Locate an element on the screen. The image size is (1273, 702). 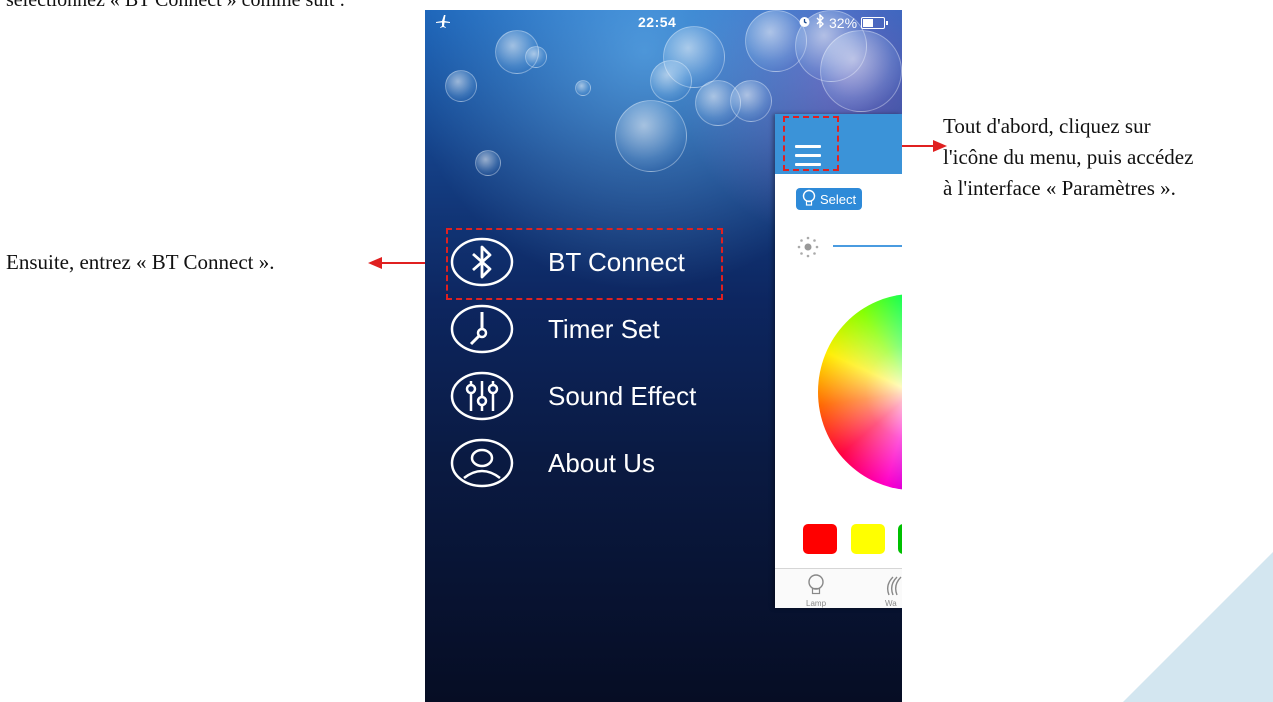
select-label: Select is located at coordinates (838, 199).